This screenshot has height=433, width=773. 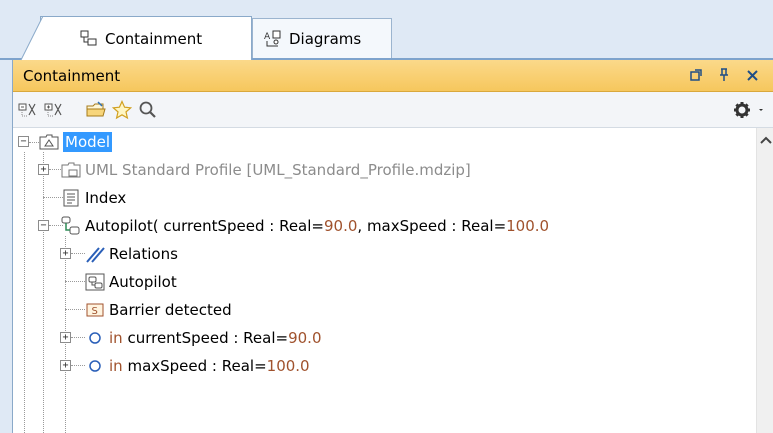 I want to click on scroll-up-arrow-icon, so click(x=766, y=140).